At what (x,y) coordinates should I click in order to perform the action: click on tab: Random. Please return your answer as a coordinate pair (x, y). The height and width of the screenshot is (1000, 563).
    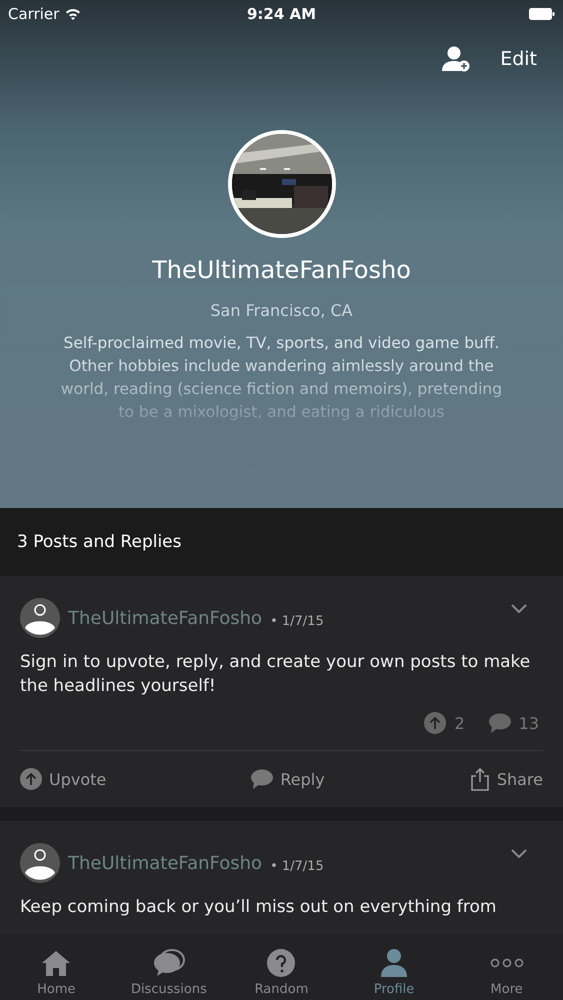
    Looking at the image, I should click on (281, 967).